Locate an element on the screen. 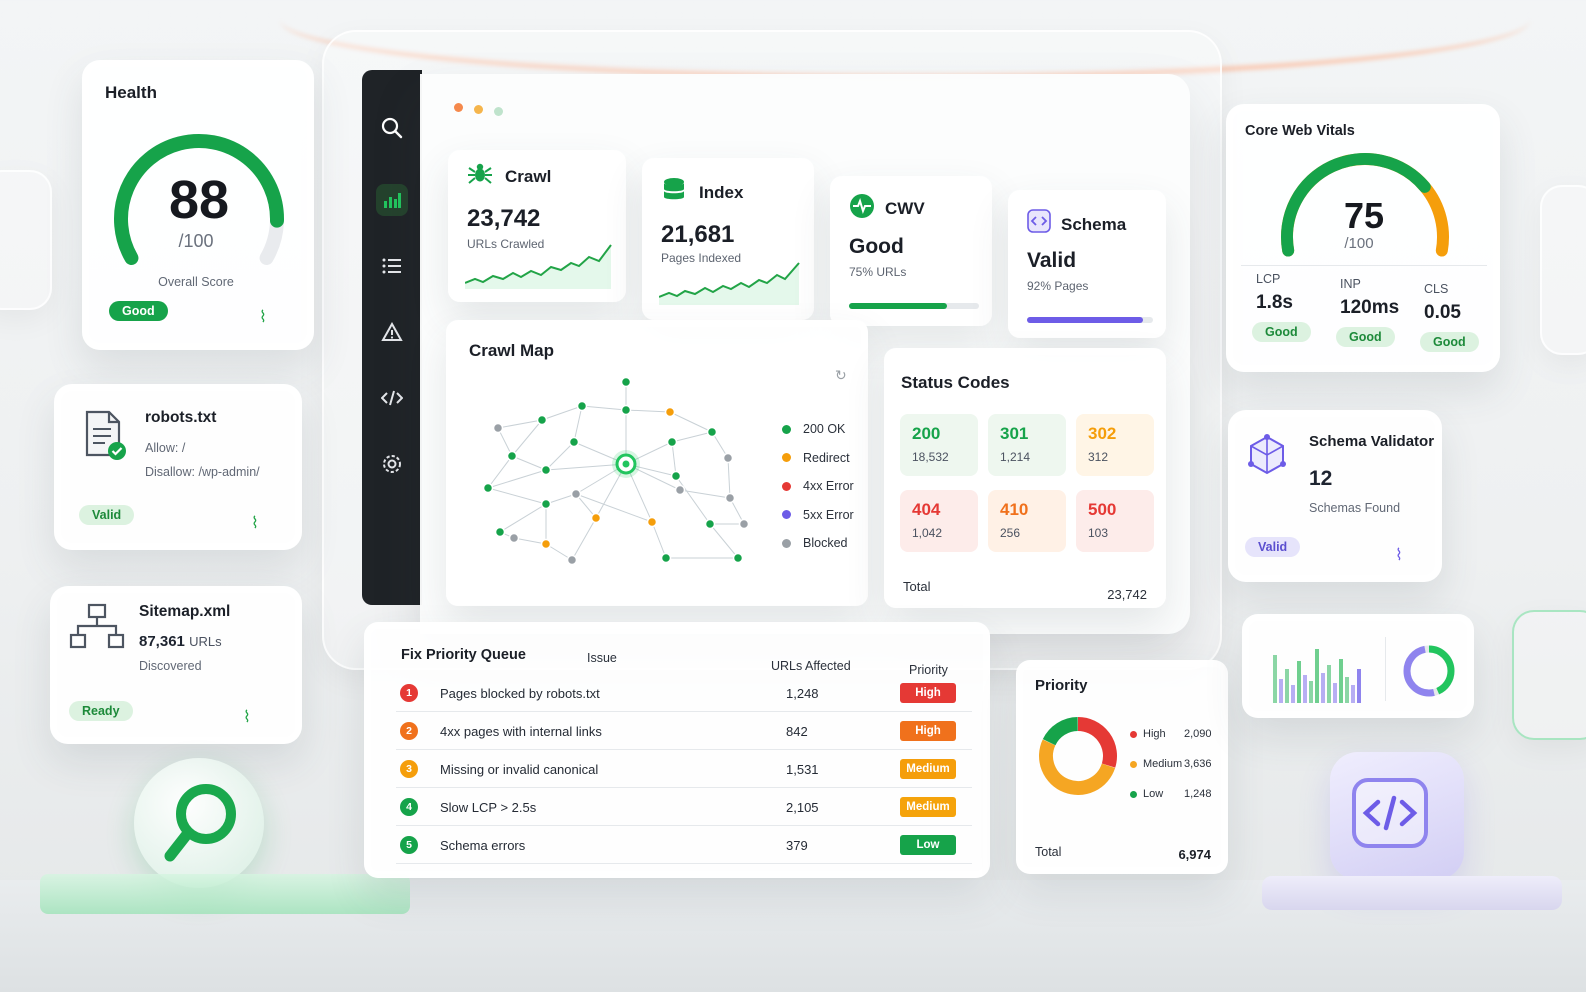  schema-value: Valid is located at coordinates (1052, 260).